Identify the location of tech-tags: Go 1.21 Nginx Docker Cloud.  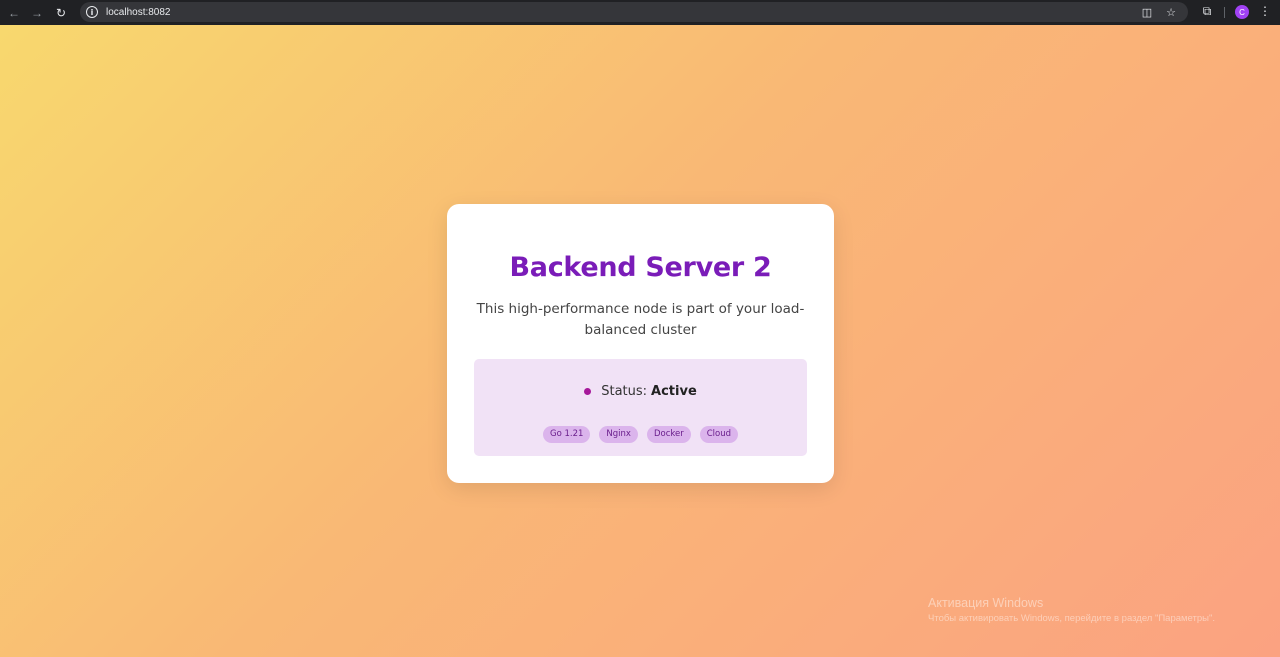
(640, 434).